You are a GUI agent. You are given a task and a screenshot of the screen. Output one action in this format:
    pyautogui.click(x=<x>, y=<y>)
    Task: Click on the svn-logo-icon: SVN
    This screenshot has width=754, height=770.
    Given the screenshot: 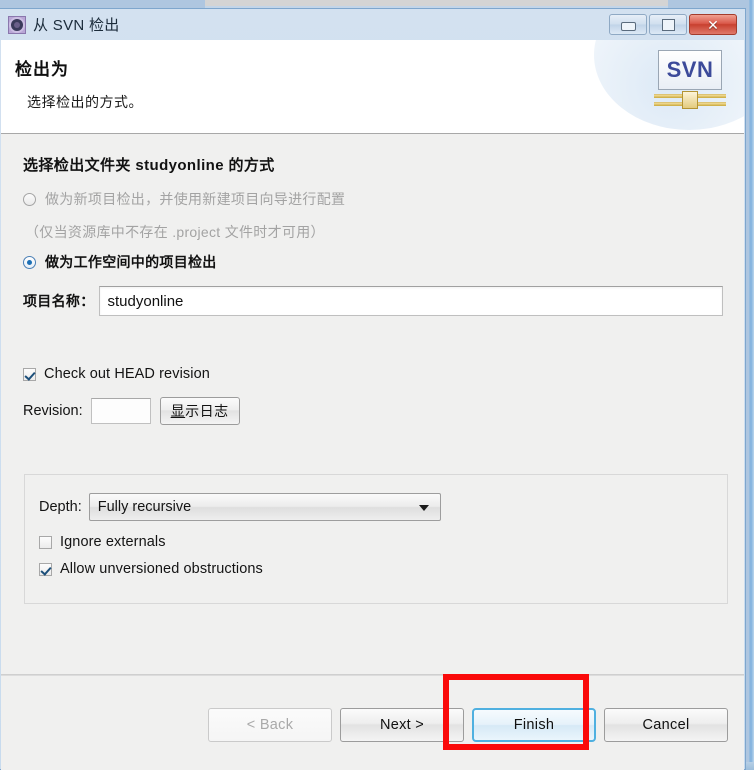 What is the action you would take?
    pyautogui.click(x=690, y=81)
    